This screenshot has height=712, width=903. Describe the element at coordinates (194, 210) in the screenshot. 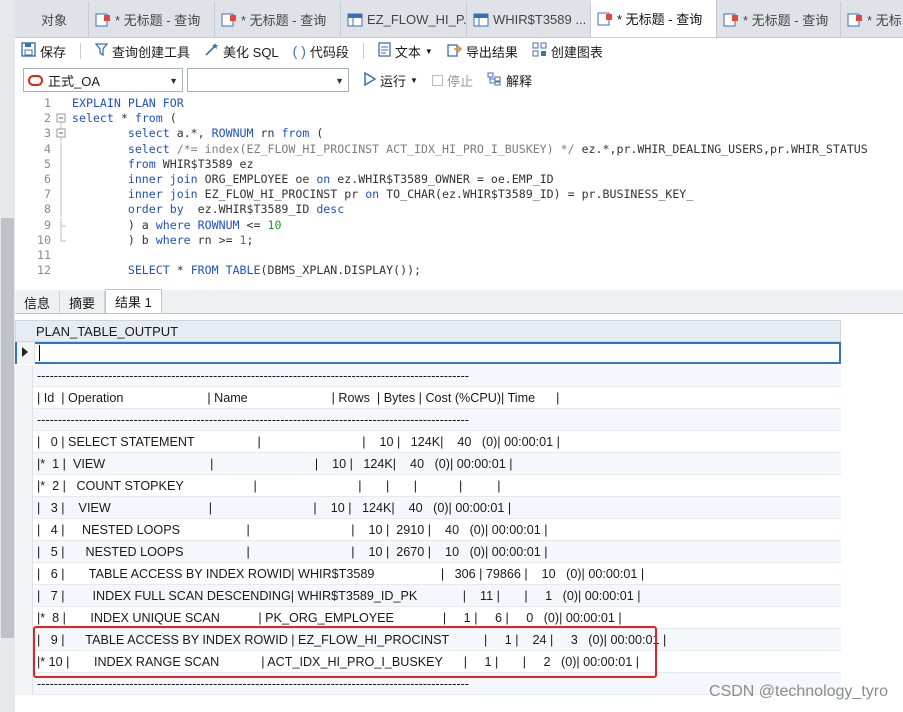

I see `code-line: 8 order by ez.WHIR$T3589_ID desc` at that location.